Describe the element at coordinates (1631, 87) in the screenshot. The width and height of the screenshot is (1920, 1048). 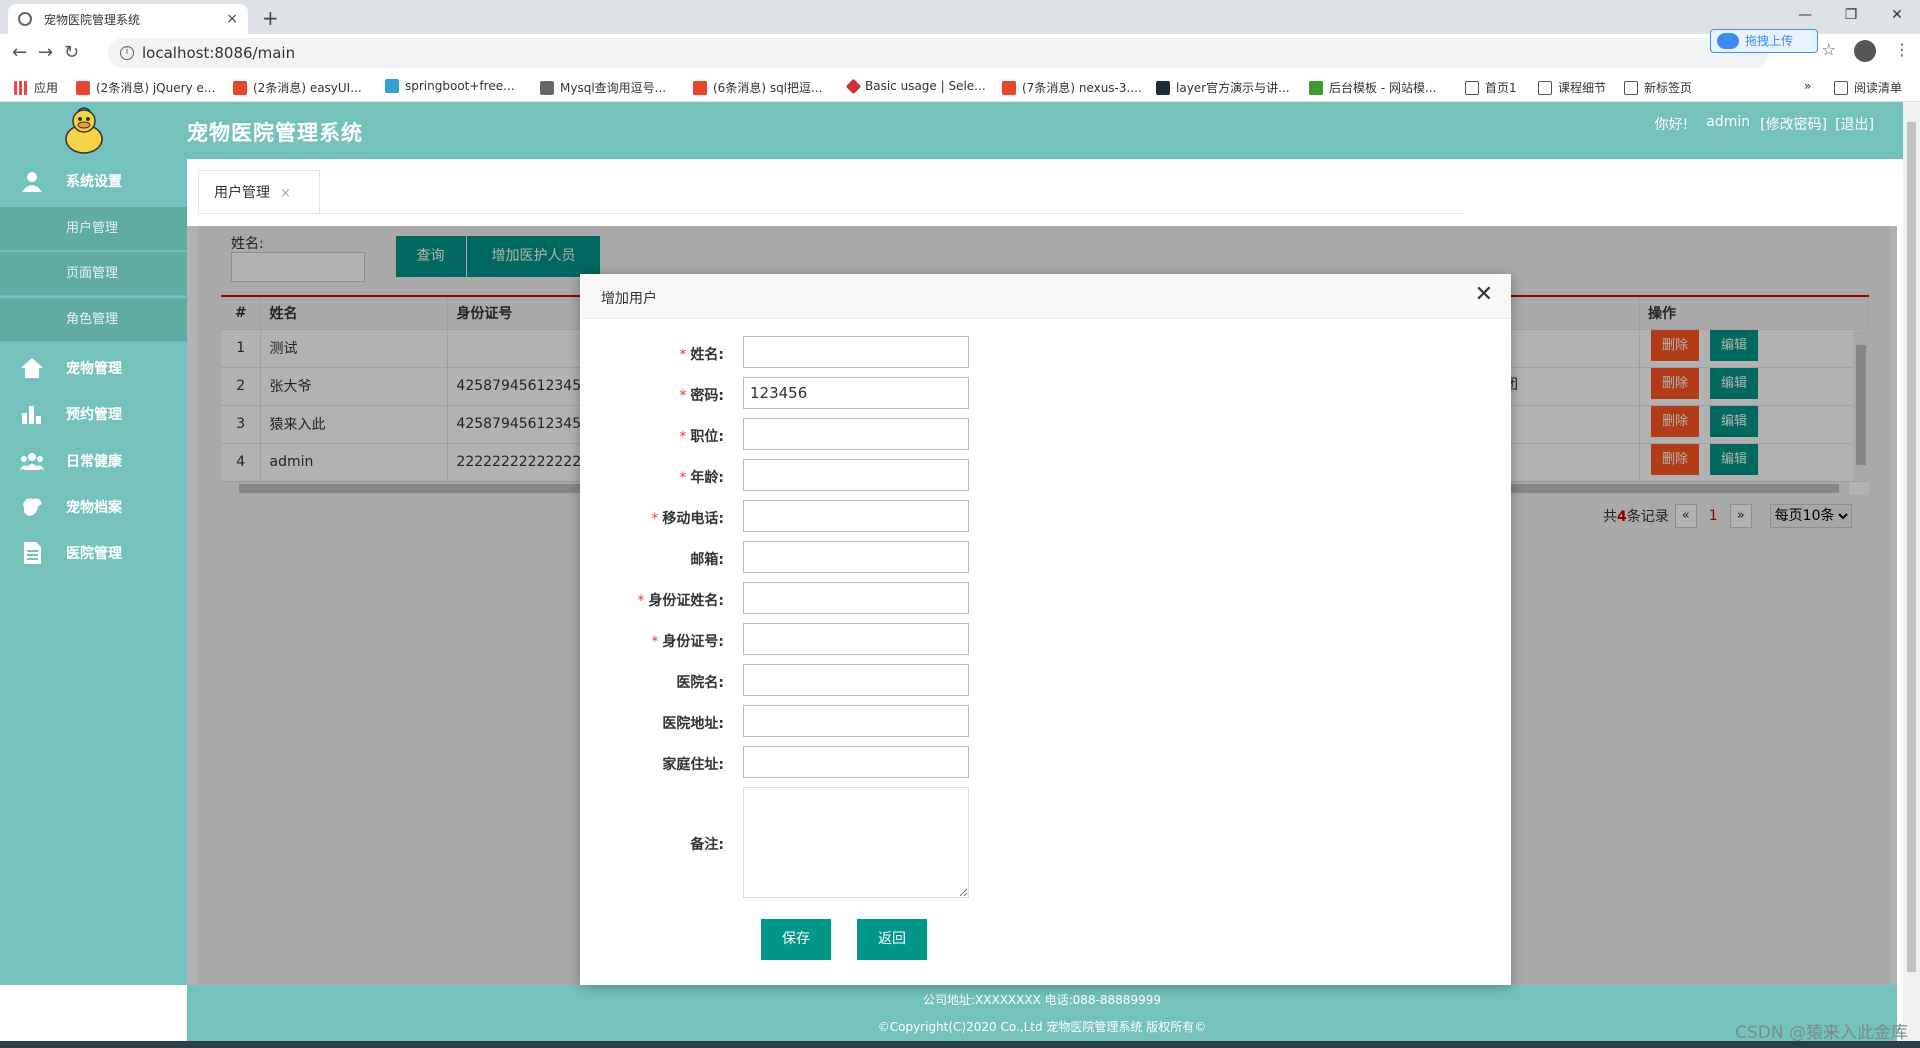
I see `globe-icon` at that location.